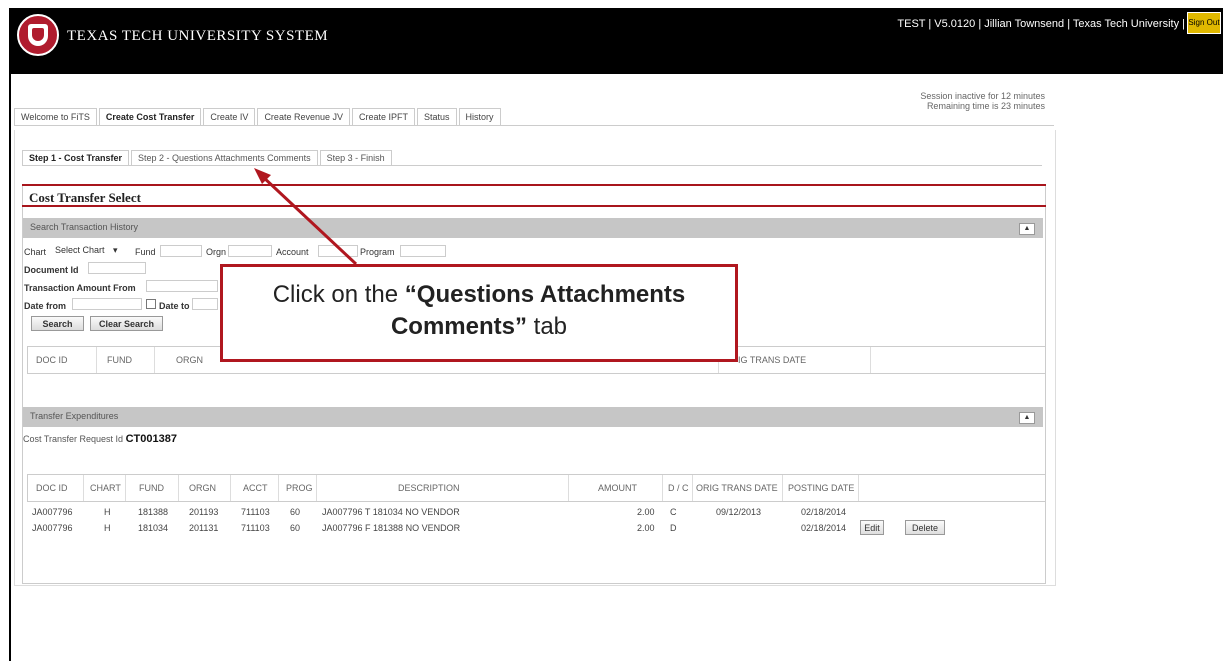 This screenshot has height=661, width=1223. I want to click on expenditures-section-title: Transfer Expenditures, so click(74, 416).